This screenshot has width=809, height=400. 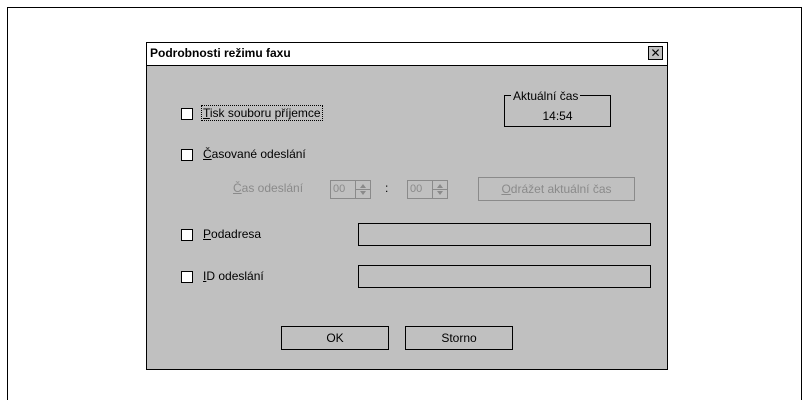 I want to click on subaddress-input, so click(x=504, y=234).